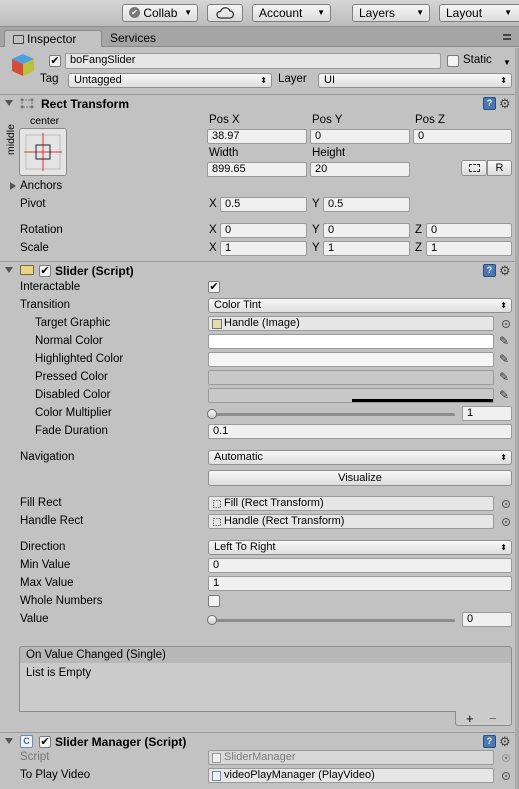 Image resolution: width=519 pixels, height=789 pixels. What do you see at coordinates (291, 13) in the screenshot?
I see `account-dropdown: Account ▼` at bounding box center [291, 13].